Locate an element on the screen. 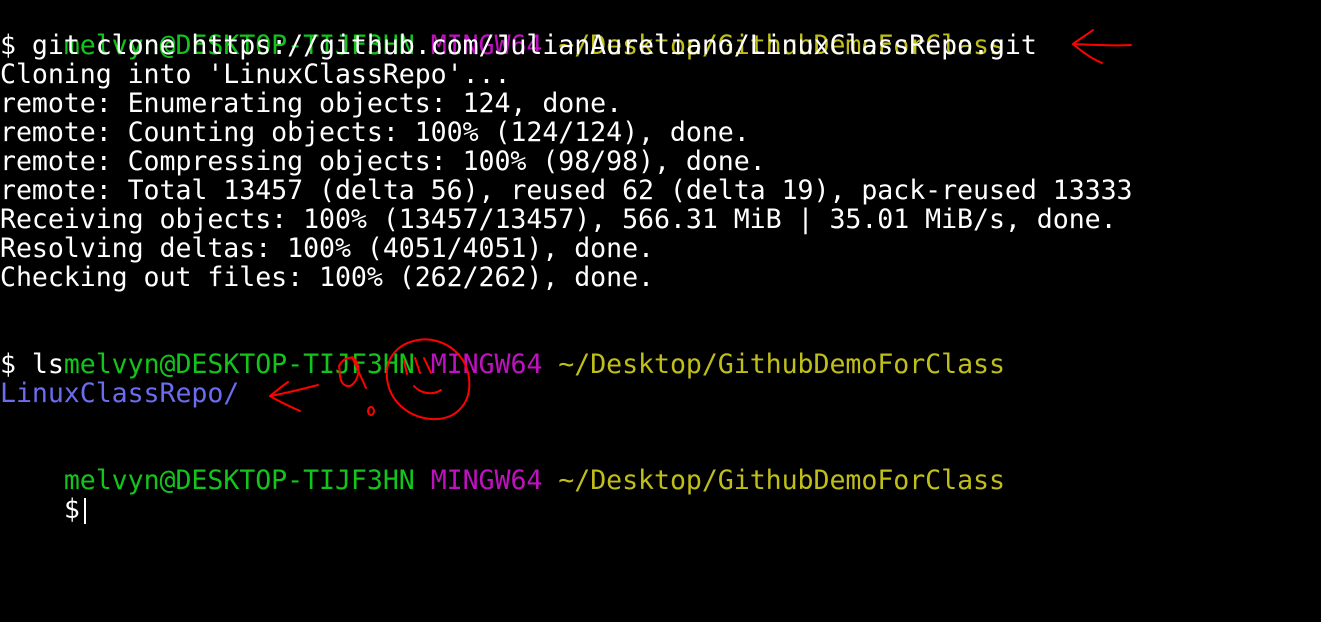 The width and height of the screenshot is (1321, 622). directory-entry: LinuxClassRepo/ is located at coordinates (120, 393).